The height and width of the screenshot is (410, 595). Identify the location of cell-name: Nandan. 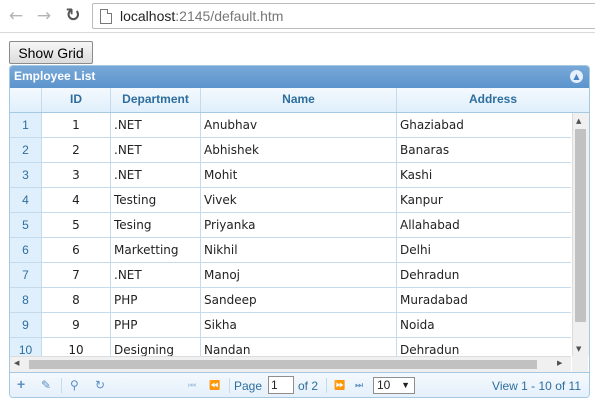
(299, 347).